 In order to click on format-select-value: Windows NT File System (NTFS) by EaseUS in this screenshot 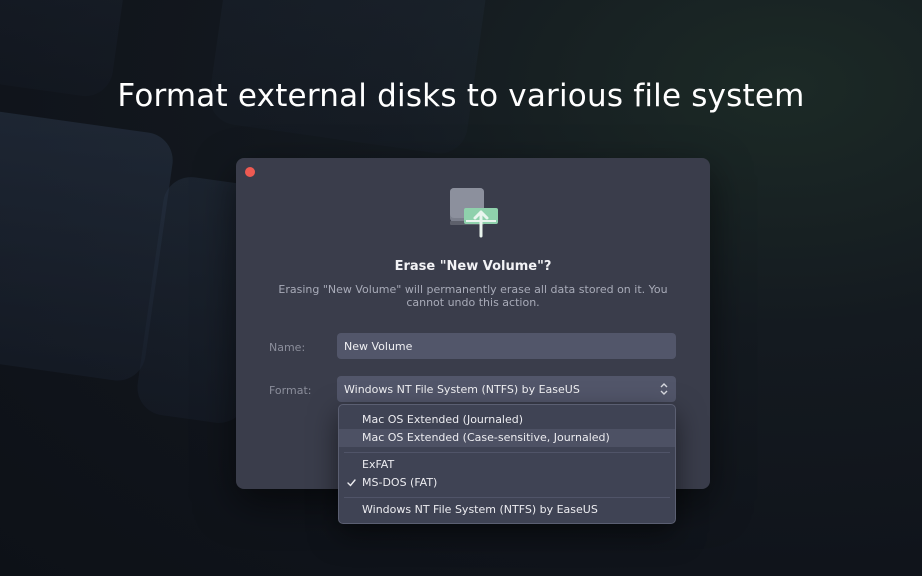, I will do `click(462, 389)`.